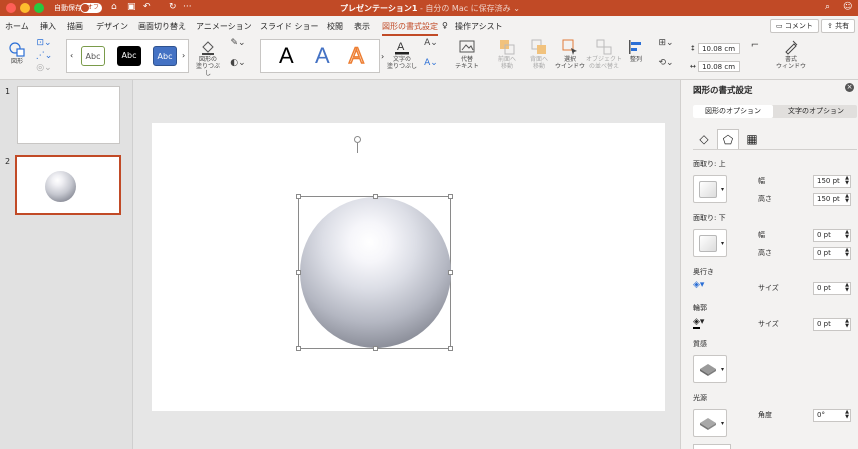 The height and width of the screenshot is (449, 858). I want to click on style-preset-3: Abc, so click(165, 56).